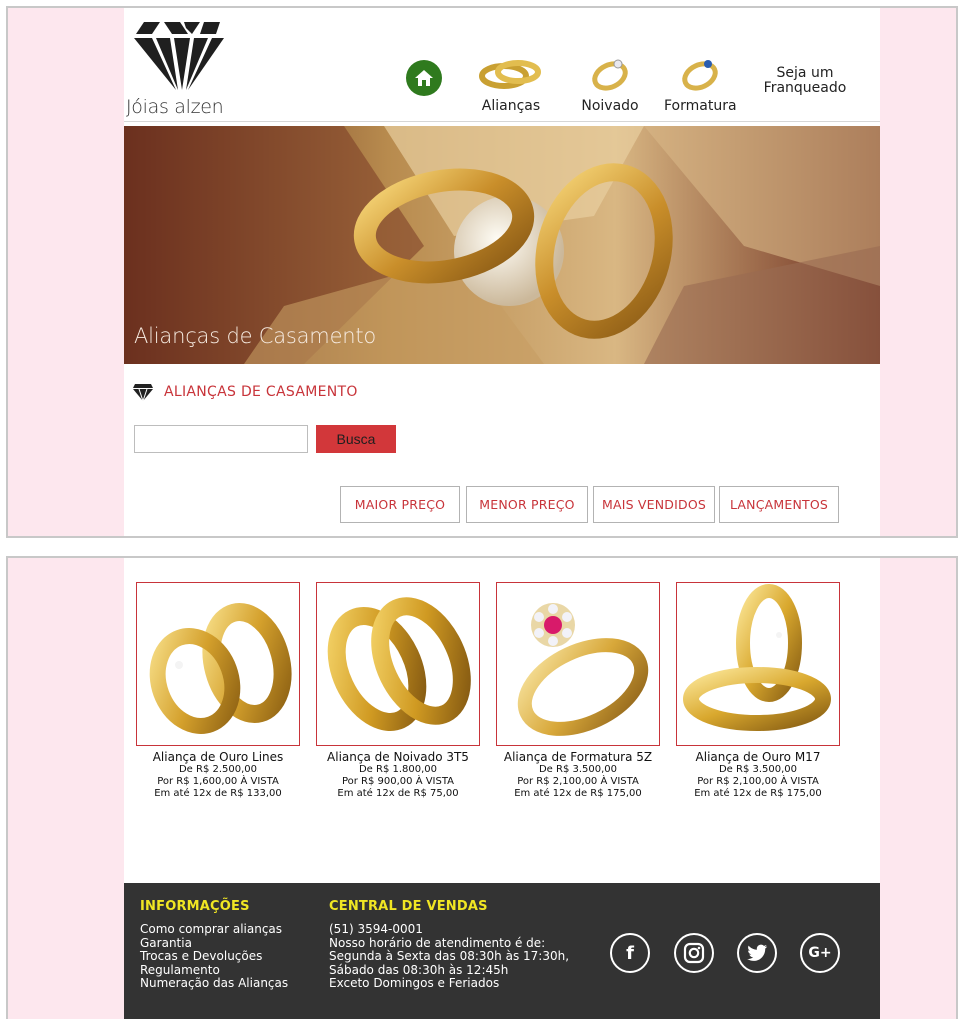 The image size is (958, 1019). I want to click on footer-link-ring-sizes: Numeração das Alianças, so click(214, 983).